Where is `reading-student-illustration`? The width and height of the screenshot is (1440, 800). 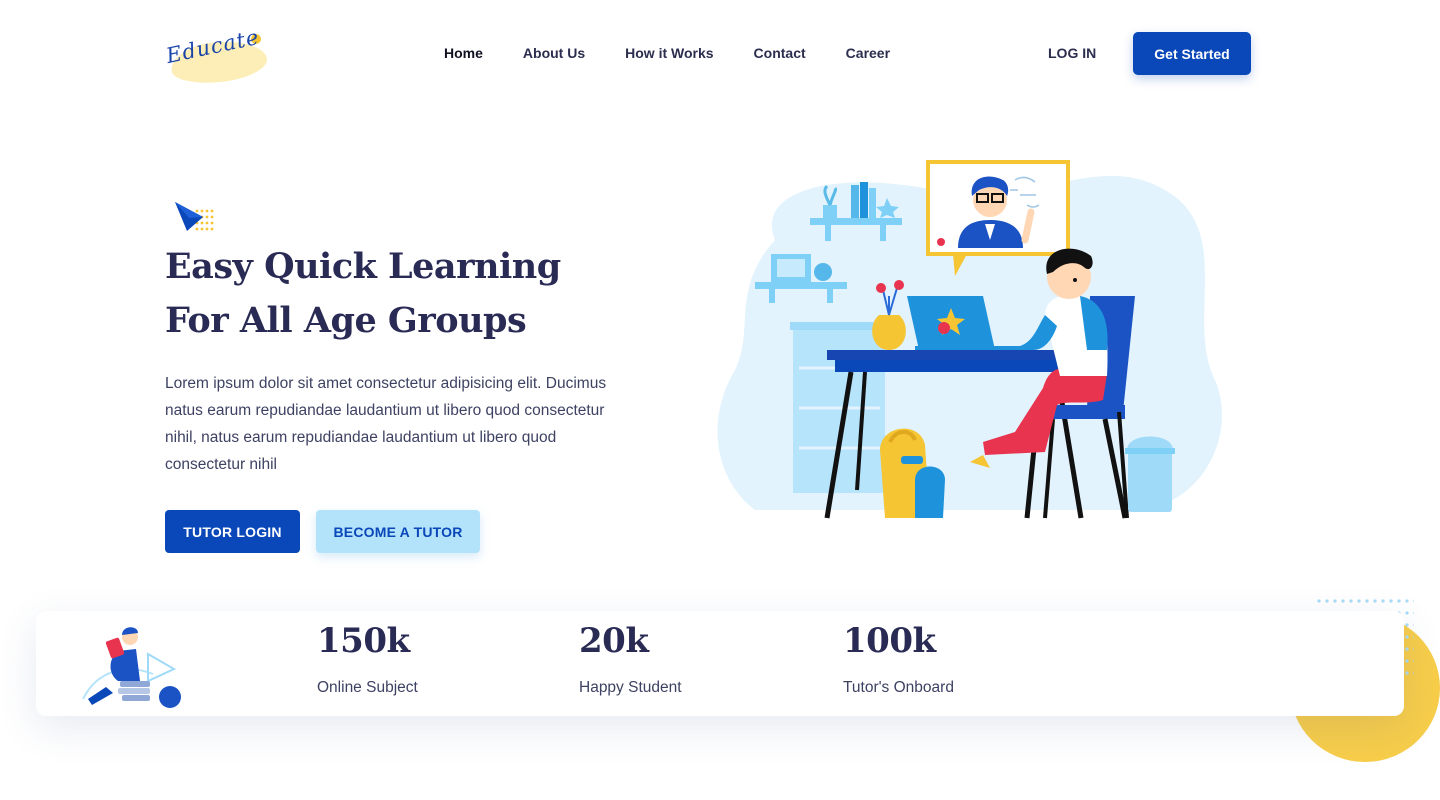
reading-student-illustration is located at coordinates (131, 667).